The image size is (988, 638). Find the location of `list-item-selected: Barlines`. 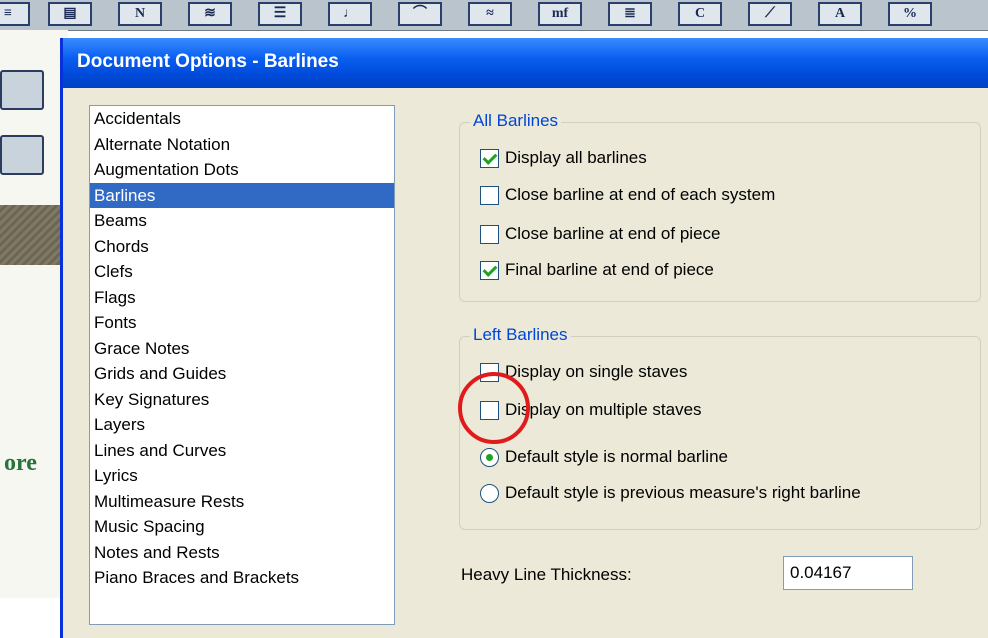

list-item-selected: Barlines is located at coordinates (242, 195).